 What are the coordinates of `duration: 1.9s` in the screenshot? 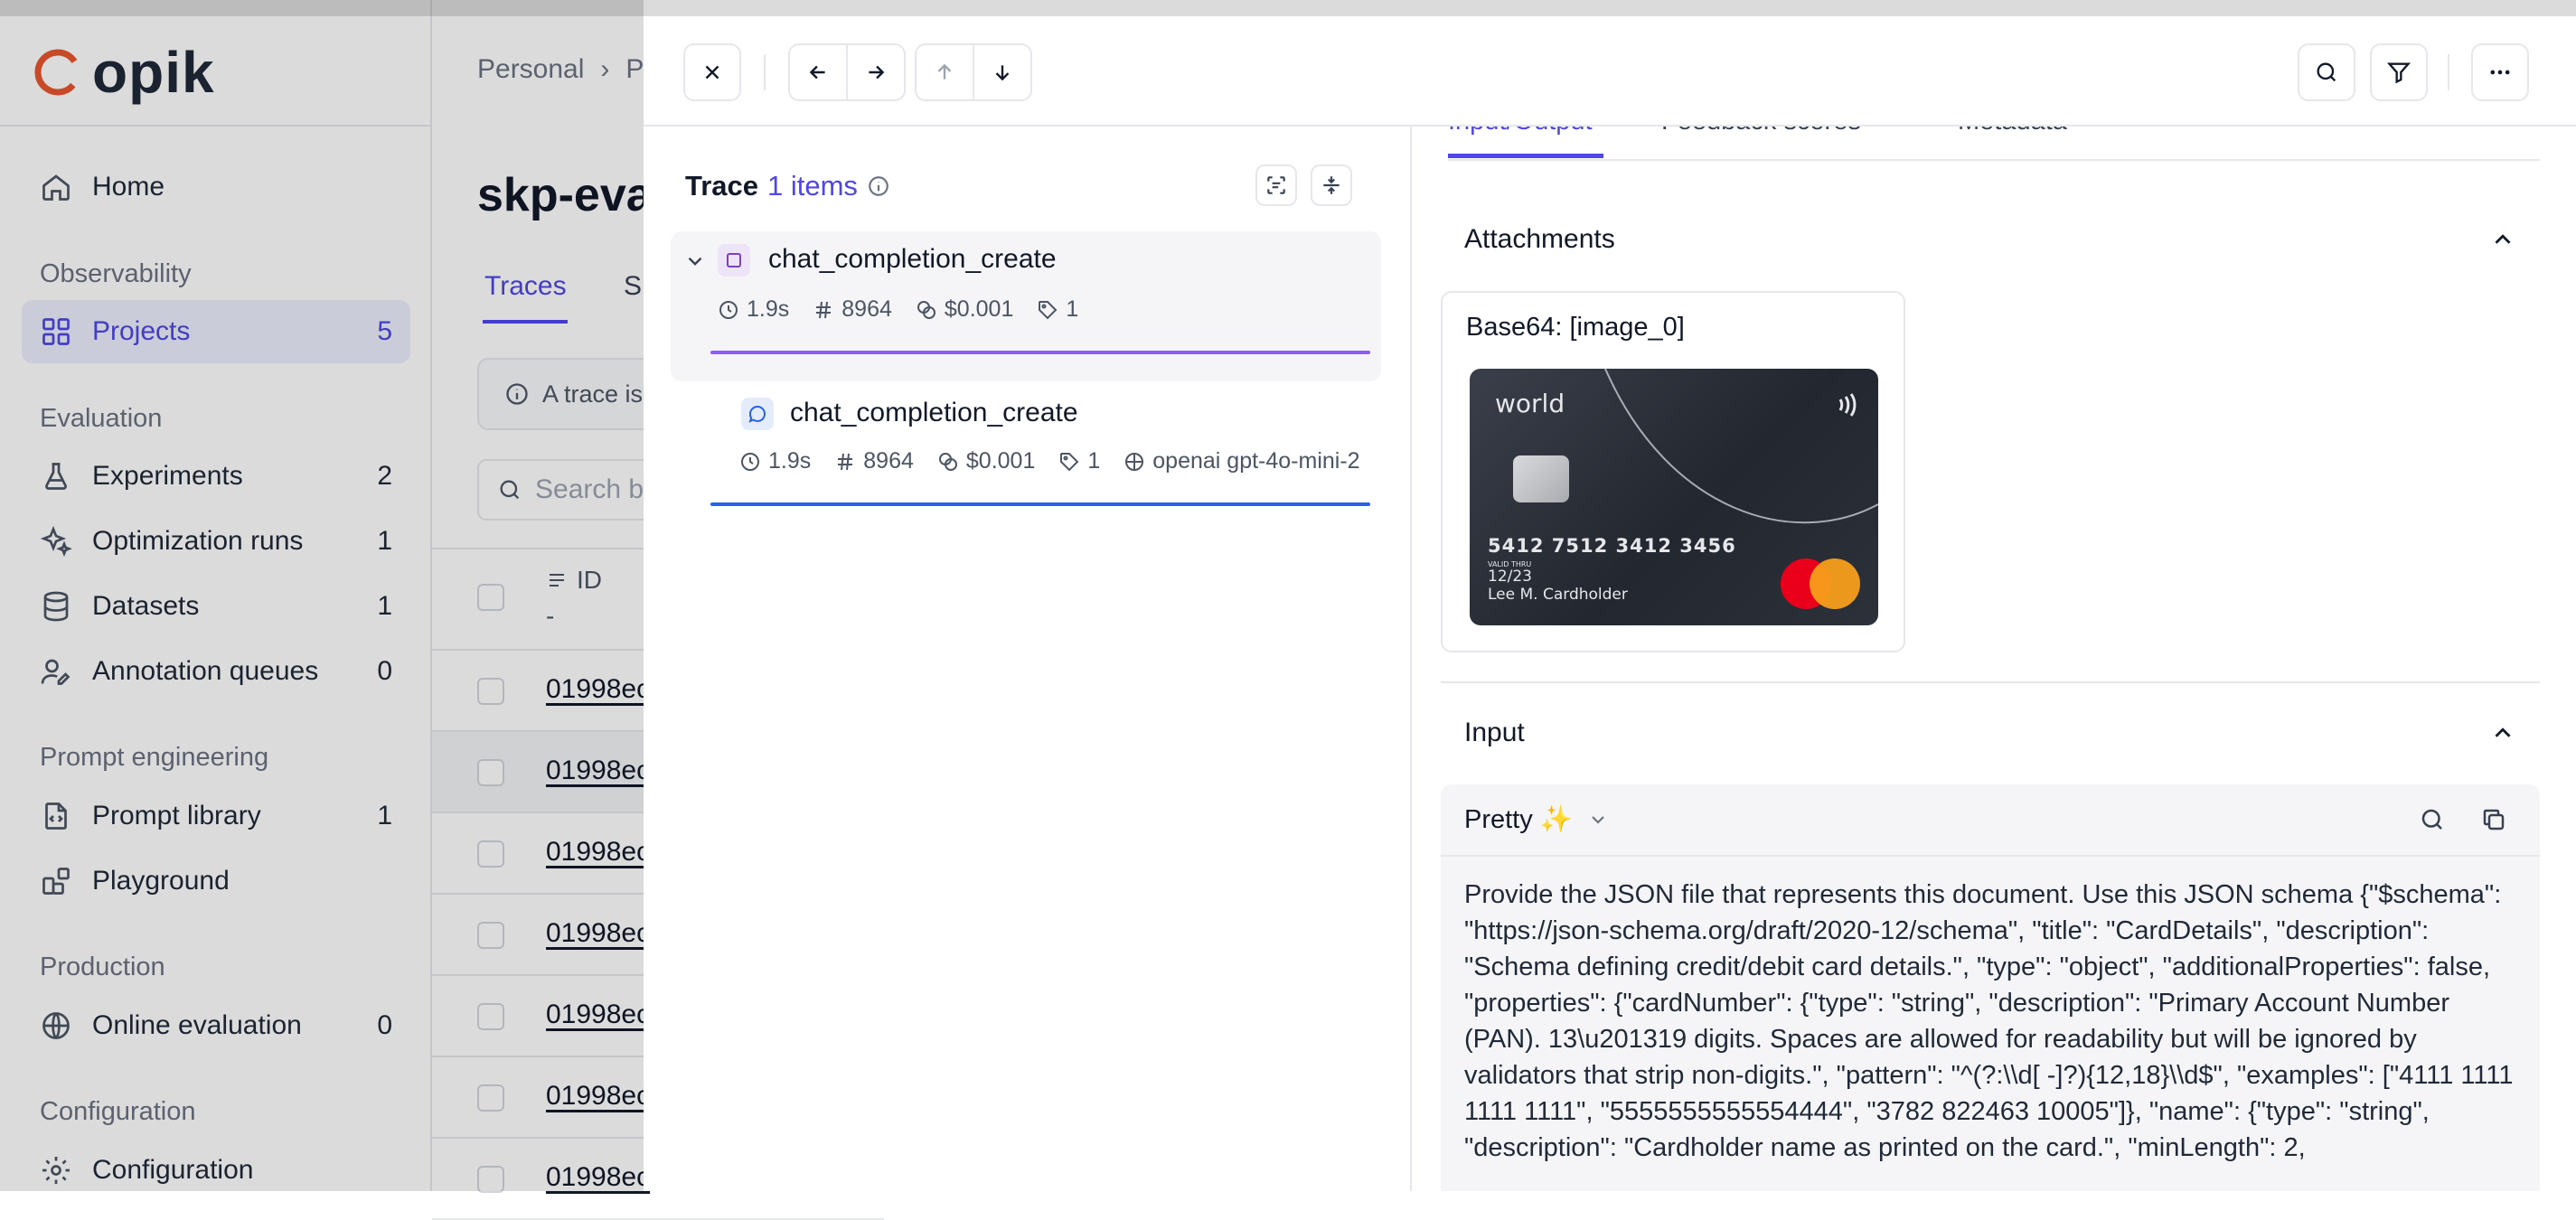 It's located at (753, 309).